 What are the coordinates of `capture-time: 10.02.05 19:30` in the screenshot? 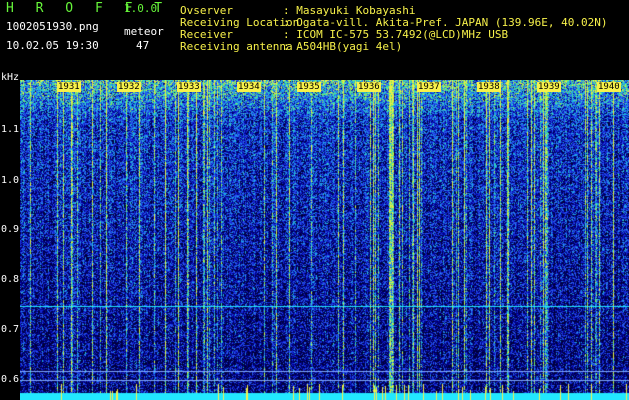 It's located at (52, 45).